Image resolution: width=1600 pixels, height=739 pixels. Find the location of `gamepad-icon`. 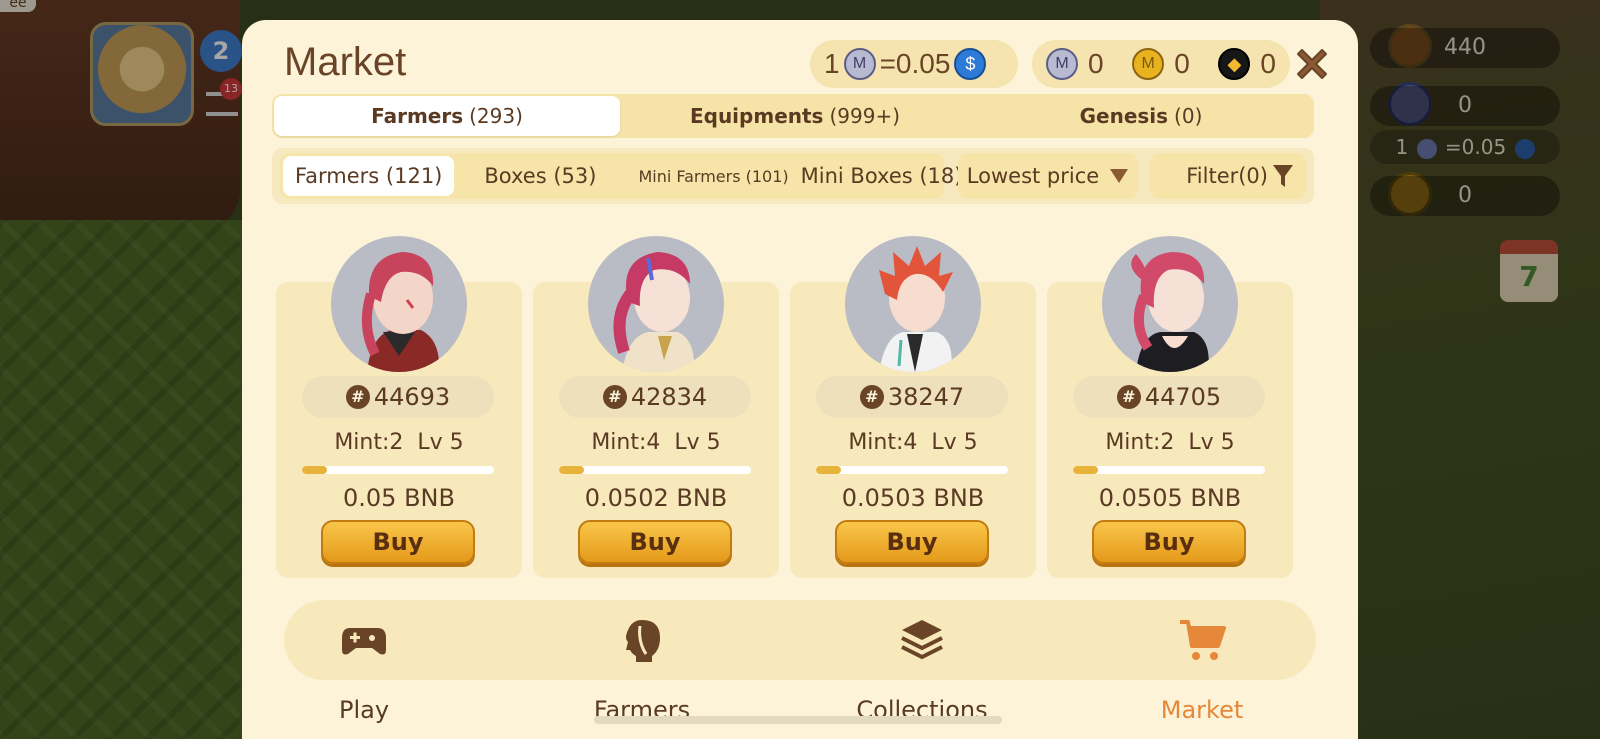

gamepad-icon is located at coordinates (364, 641).